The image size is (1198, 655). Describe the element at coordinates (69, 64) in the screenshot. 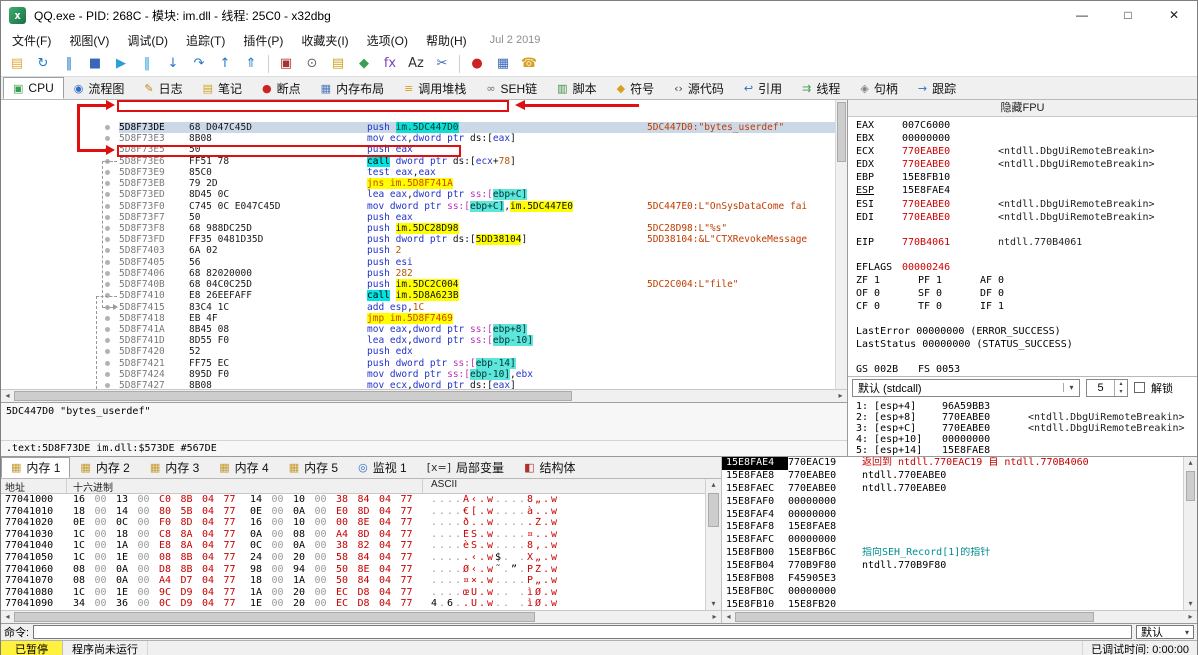

I see `pause-icon: ‖` at that location.